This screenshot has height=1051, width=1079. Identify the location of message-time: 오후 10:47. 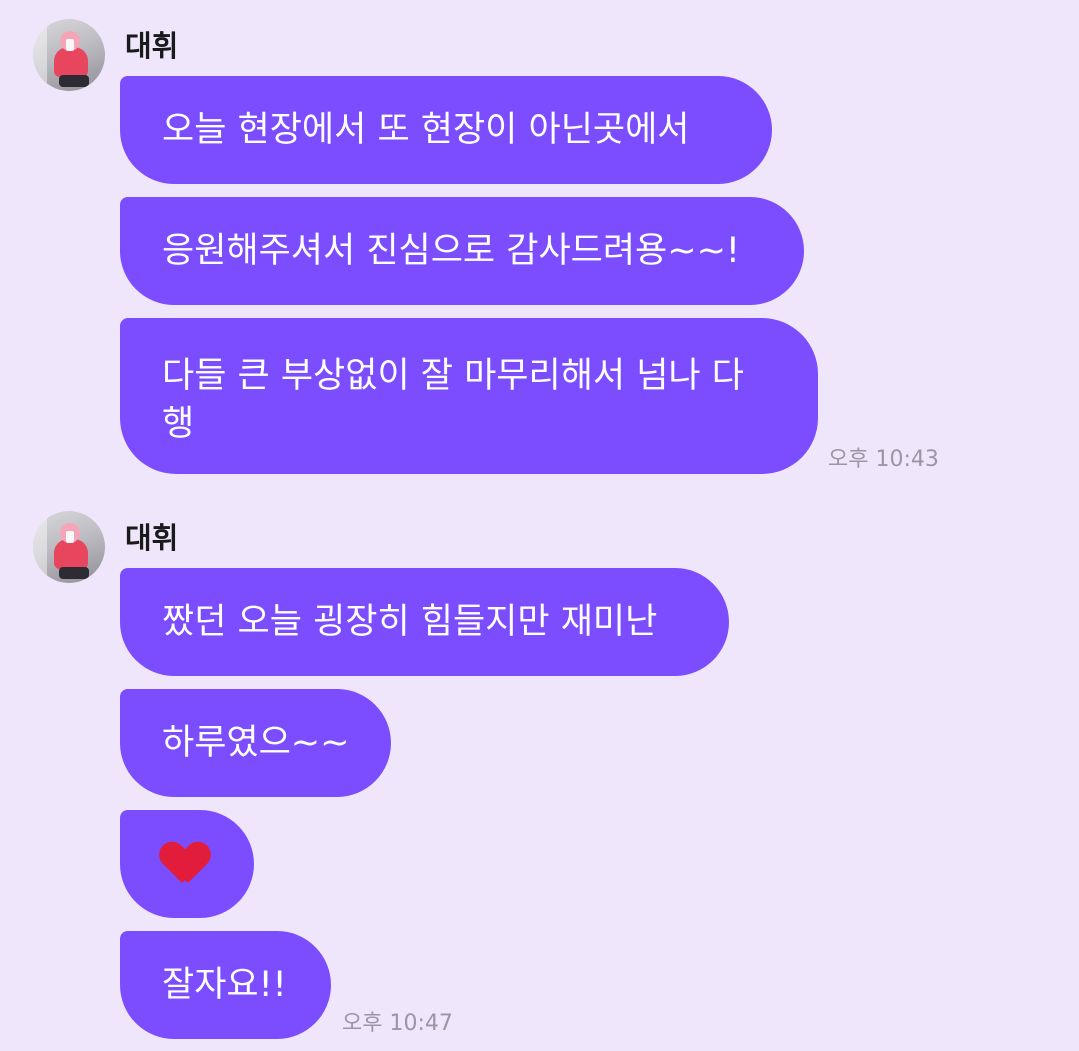
(397, 1023).